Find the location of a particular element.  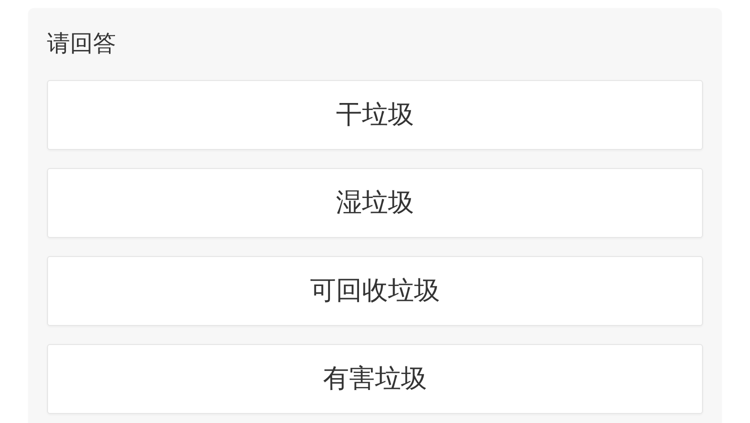

answer-option: 湿垃圾 is located at coordinates (375, 203).